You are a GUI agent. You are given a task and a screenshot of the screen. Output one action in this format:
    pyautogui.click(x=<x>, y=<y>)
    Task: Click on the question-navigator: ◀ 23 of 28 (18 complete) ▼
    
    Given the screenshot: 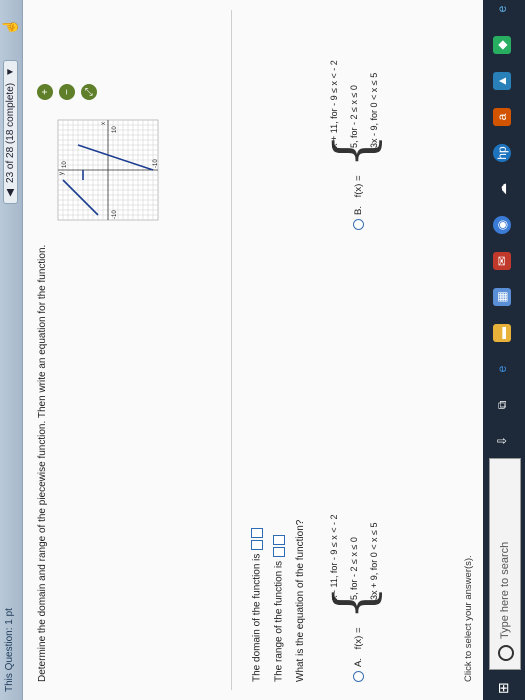 What is the action you would take?
    pyautogui.click(x=10, y=132)
    